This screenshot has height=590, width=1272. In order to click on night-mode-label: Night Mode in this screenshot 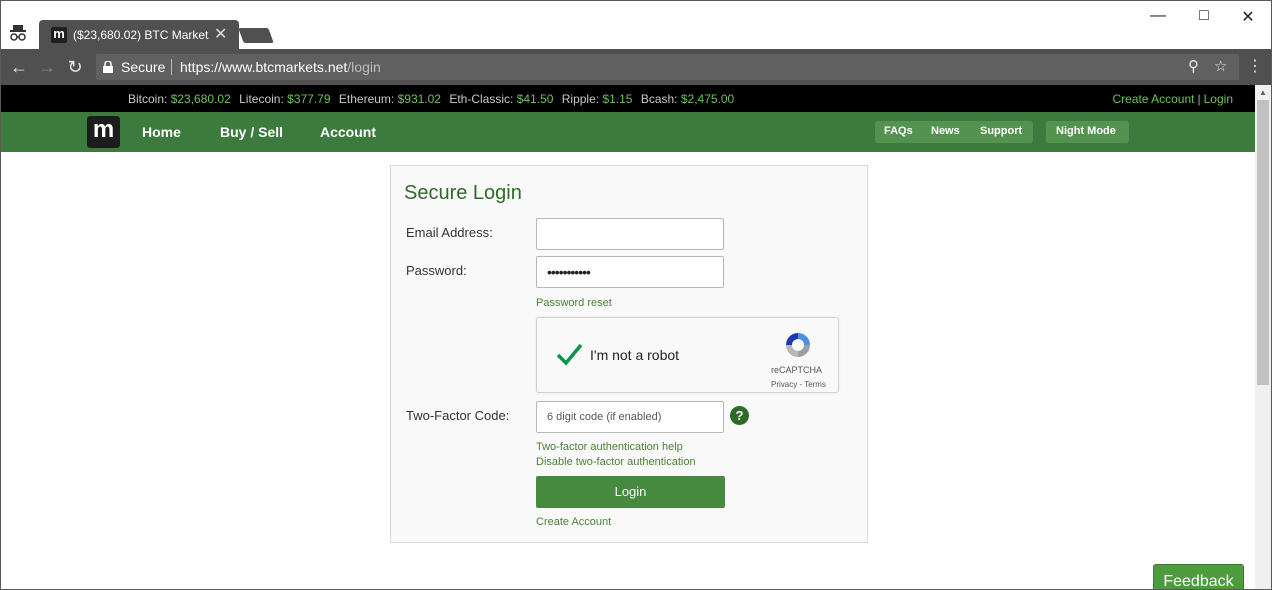, I will do `click(1086, 131)`.